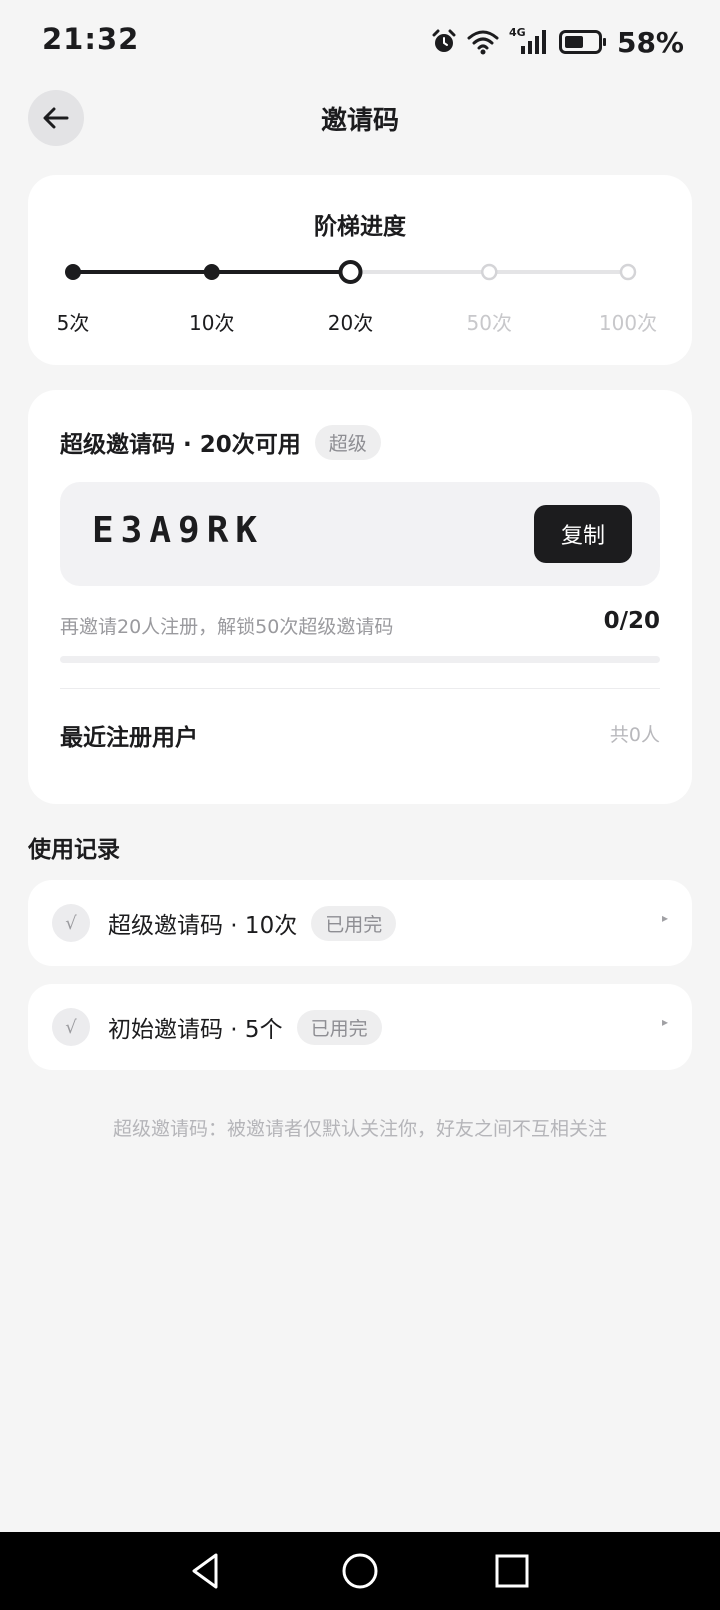  What do you see at coordinates (129, 735) in the screenshot?
I see `recent-users-title: 最近注册用户` at bounding box center [129, 735].